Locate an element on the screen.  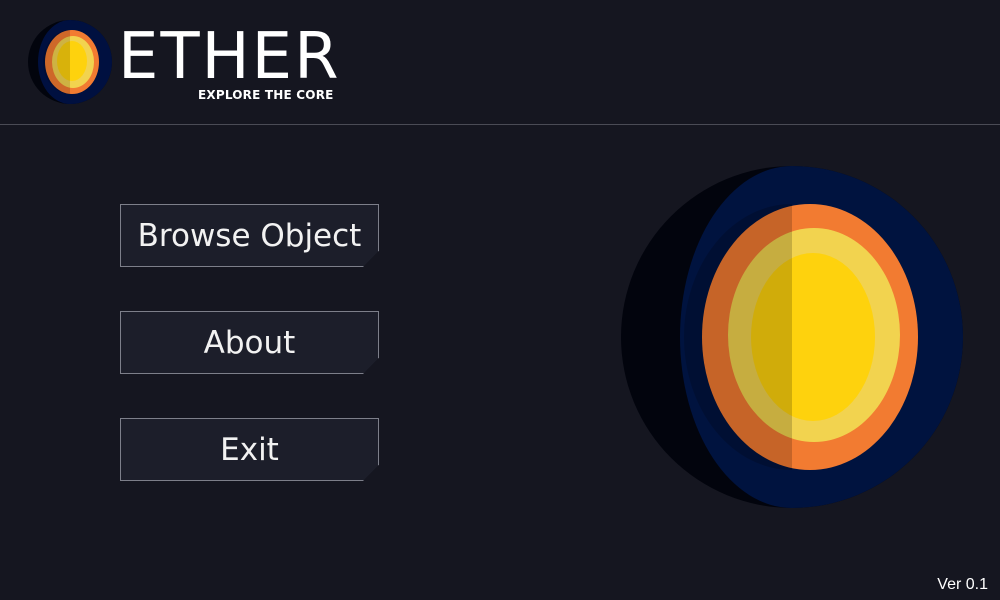
version-label: Ver 0.1 is located at coordinates (962, 584).